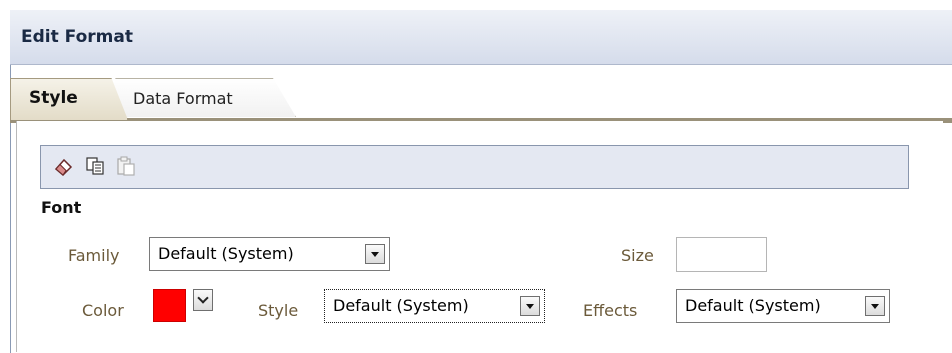 The image size is (952, 353). Describe the element at coordinates (183, 98) in the screenshot. I see `tab-data-format-label: Data Format` at that location.